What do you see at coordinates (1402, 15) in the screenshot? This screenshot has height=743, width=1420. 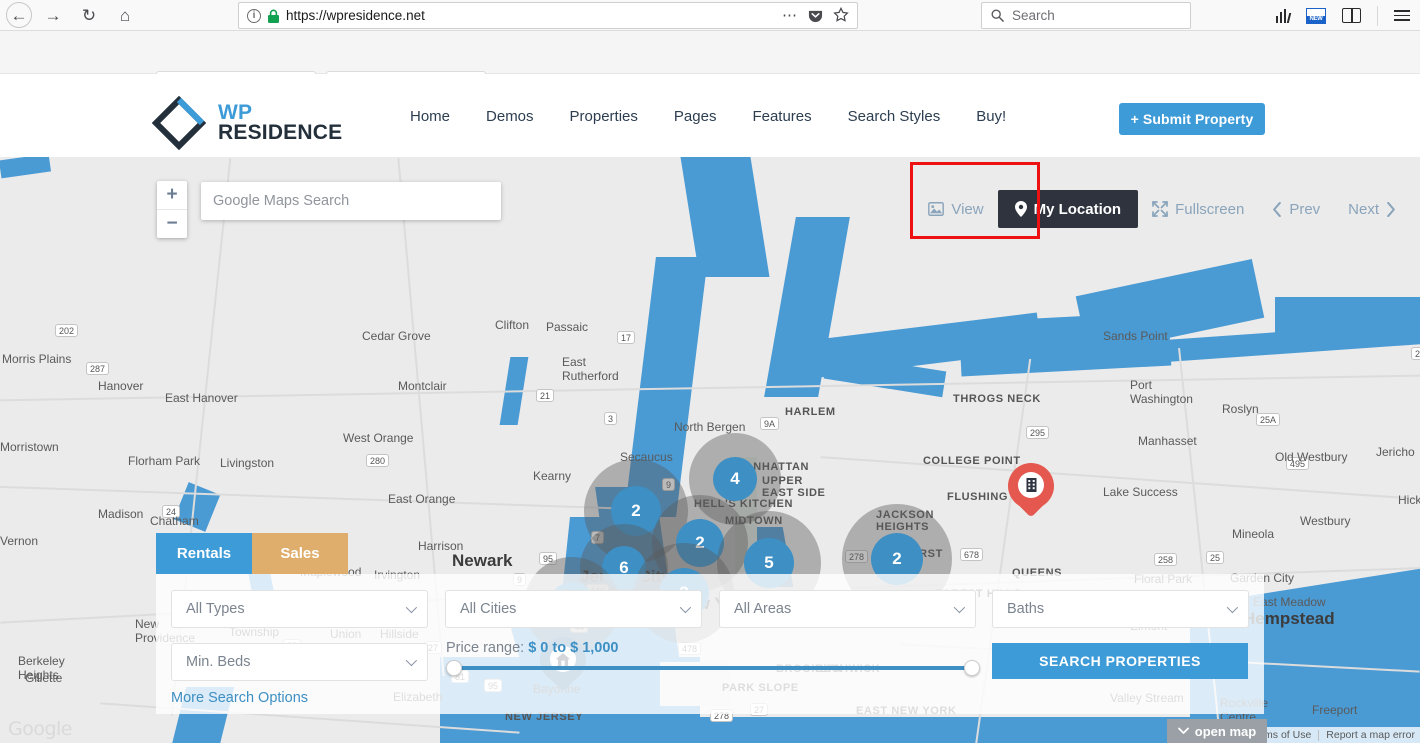 I see `hamburger-menu-icon` at bounding box center [1402, 15].